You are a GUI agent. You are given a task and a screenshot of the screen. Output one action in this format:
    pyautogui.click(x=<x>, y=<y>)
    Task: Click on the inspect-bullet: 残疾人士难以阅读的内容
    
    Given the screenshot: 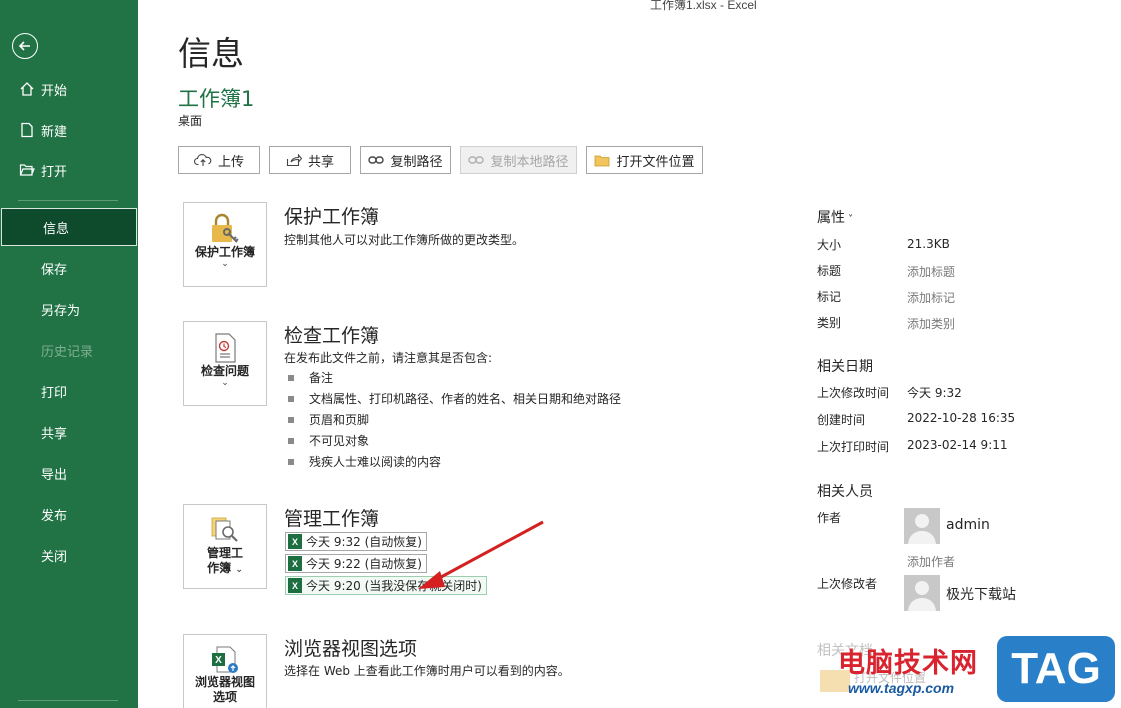 What is the action you would take?
    pyautogui.click(x=364, y=461)
    